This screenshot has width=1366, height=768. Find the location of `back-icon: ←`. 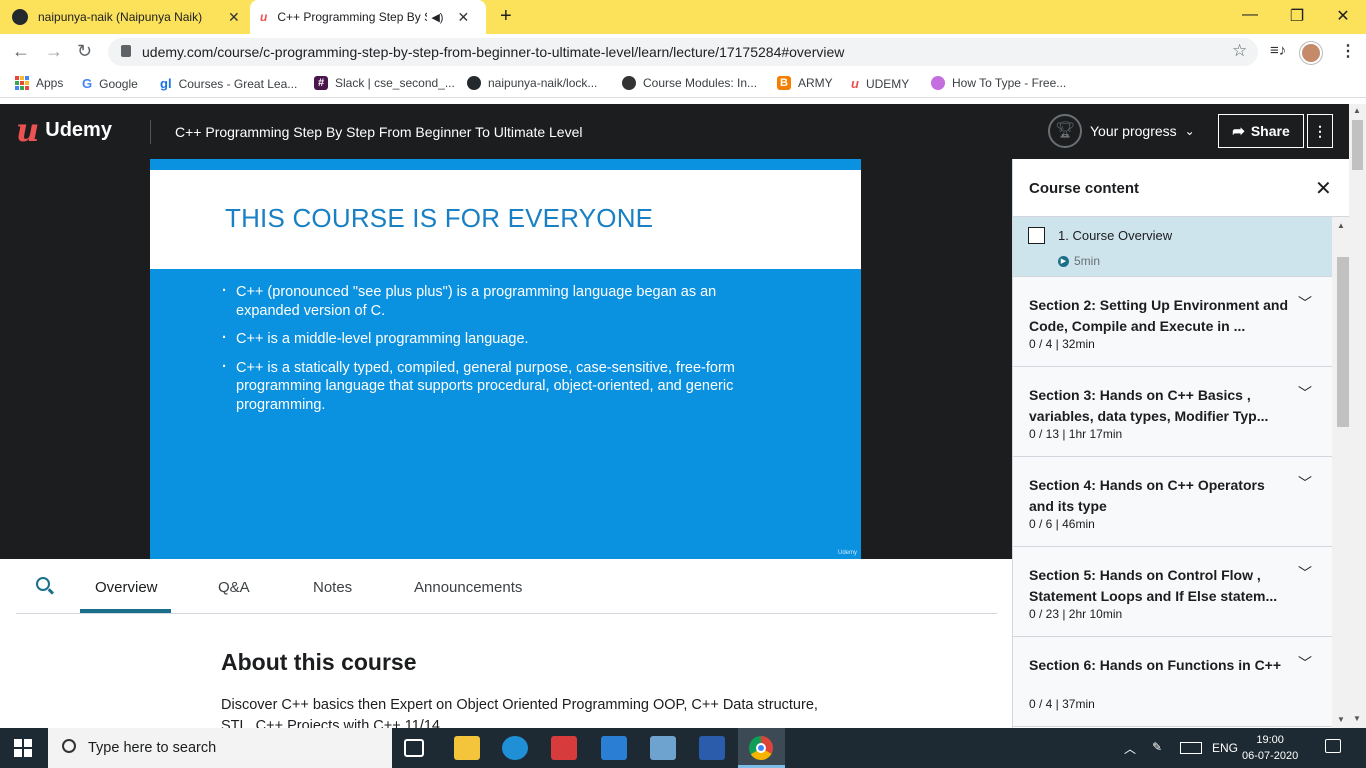

back-icon: ← is located at coordinates (21, 51).